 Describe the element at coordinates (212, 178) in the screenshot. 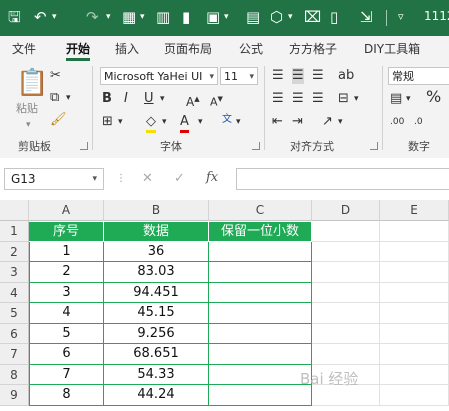

I see `insert-function-icon: fx` at that location.